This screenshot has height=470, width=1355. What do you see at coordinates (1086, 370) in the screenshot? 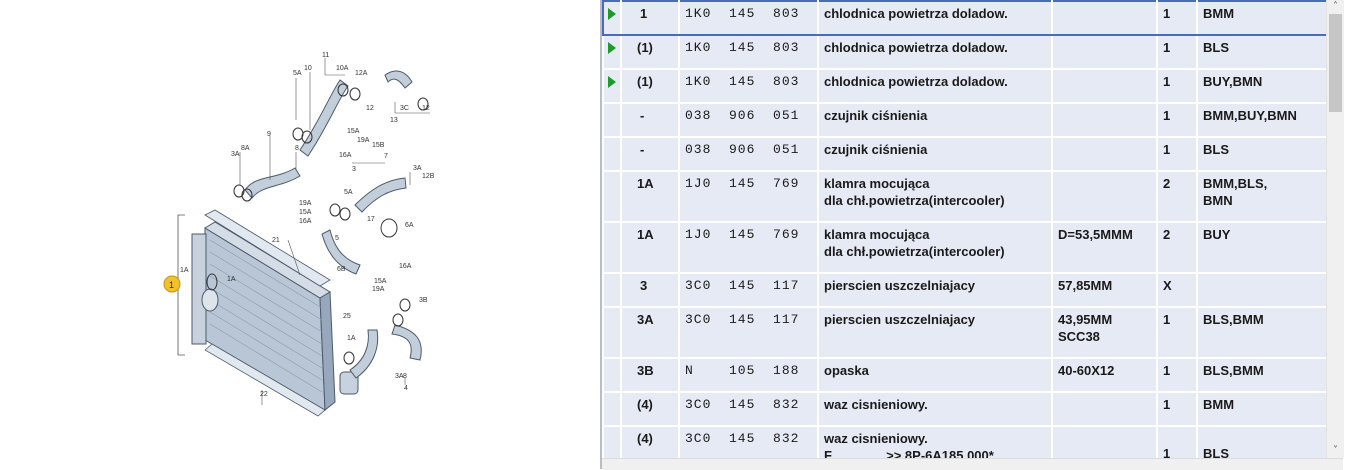
I see `spec-text: 40-60X12` at bounding box center [1086, 370].